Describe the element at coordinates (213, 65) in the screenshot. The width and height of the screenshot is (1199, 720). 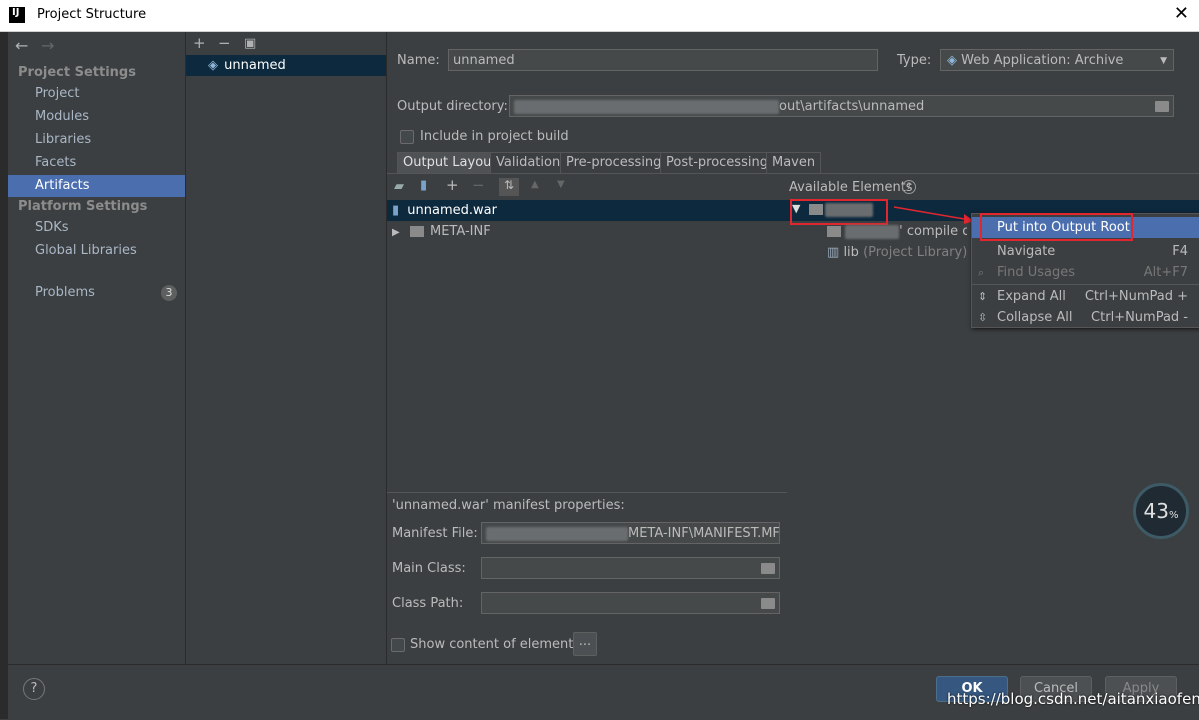
I see `web-artifact-icon: ◈` at that location.